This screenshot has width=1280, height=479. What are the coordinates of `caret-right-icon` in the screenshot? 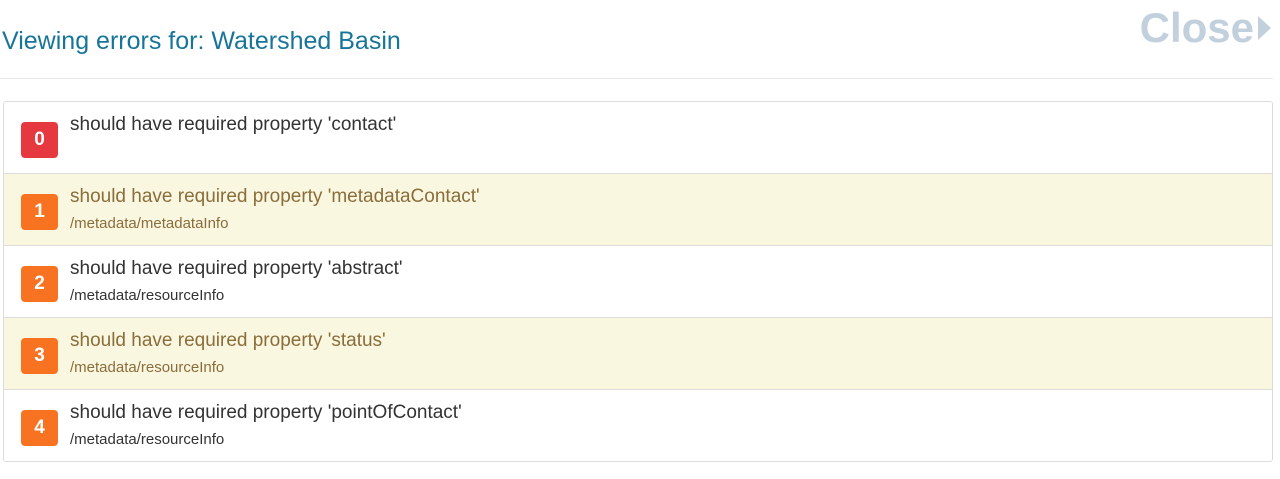 It's located at (1264, 28).